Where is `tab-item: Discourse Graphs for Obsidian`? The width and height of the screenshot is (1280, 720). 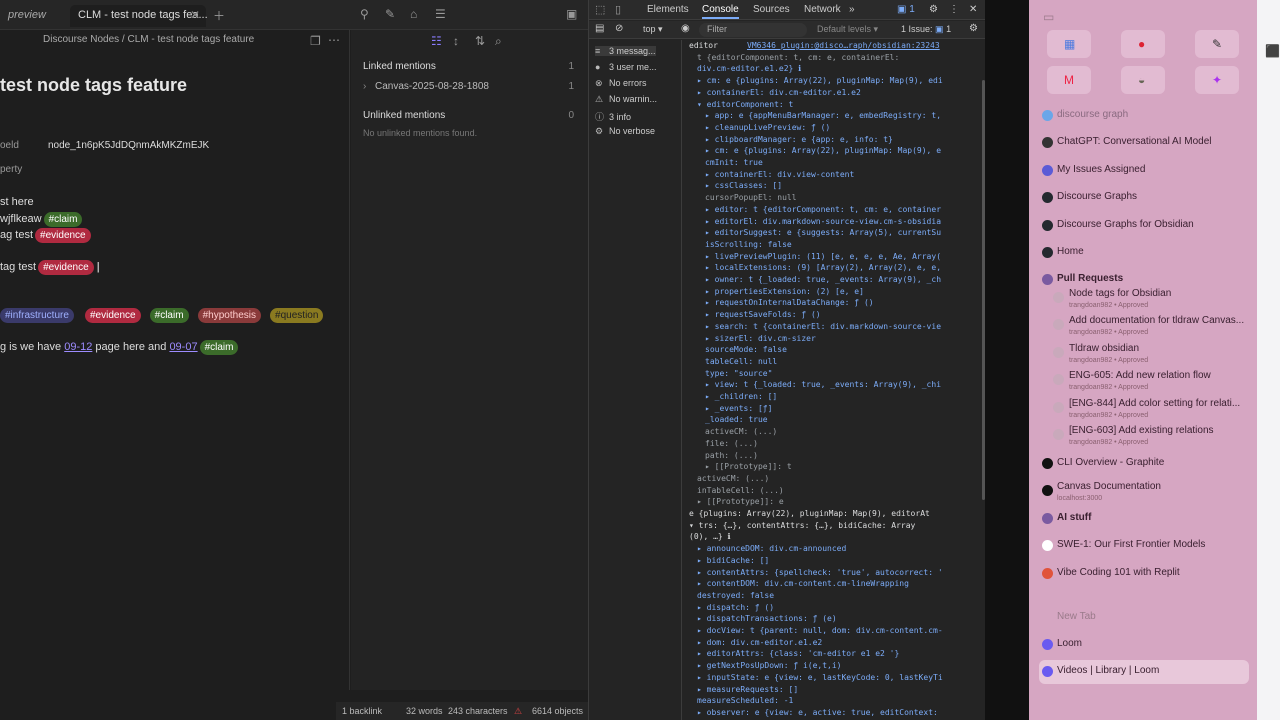 tab-item: Discourse Graphs for Obsidian is located at coordinates (1144, 226).